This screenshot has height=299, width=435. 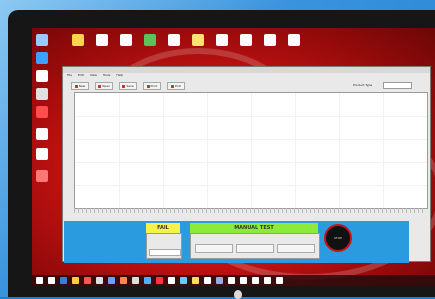 I want to click on menu-item-view: View, so click(x=93, y=75).